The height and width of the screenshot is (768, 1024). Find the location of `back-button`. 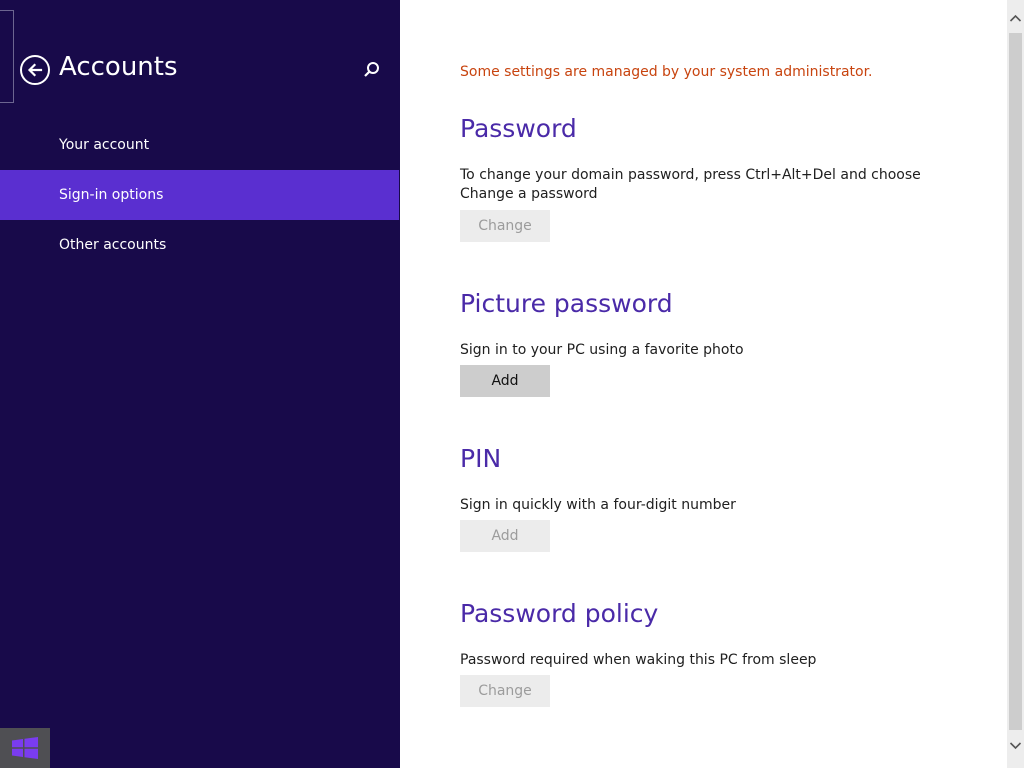

back-button is located at coordinates (35, 70).